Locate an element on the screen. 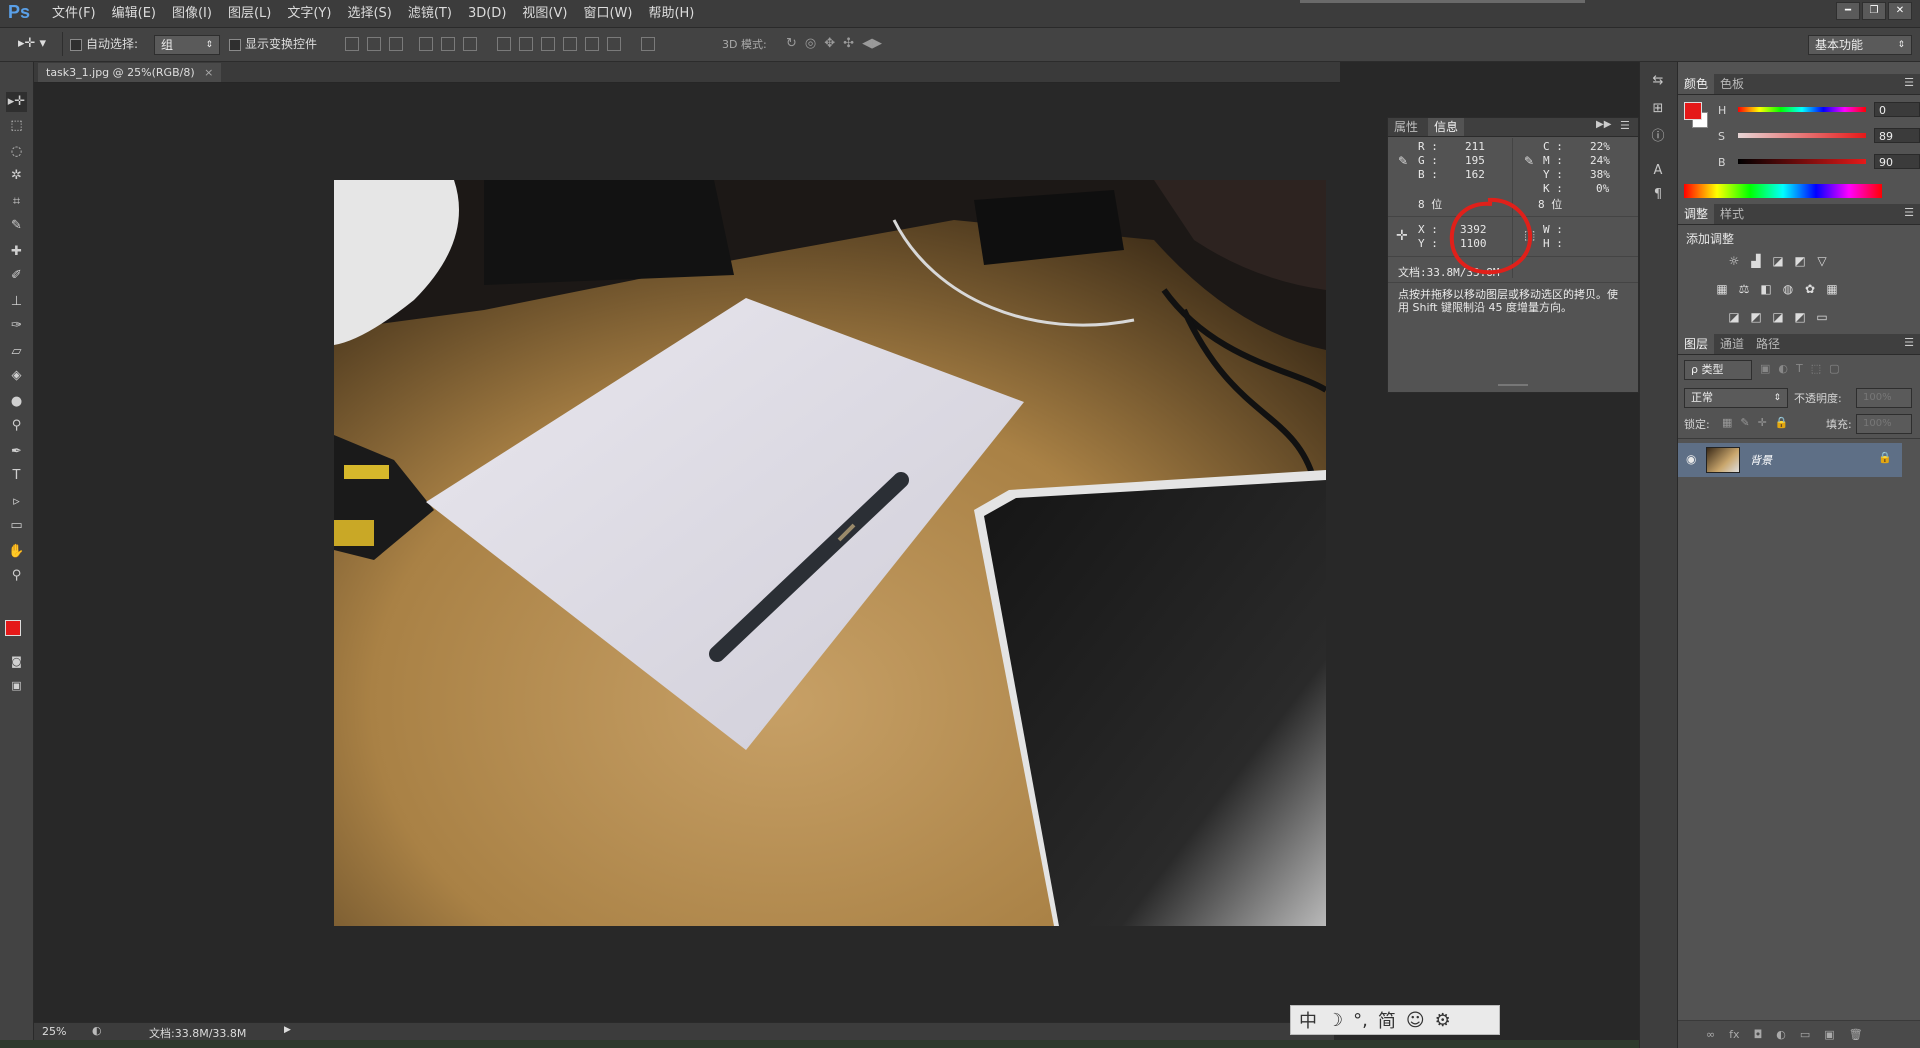 This screenshot has height=1048, width=1920. eyedropper-rgb-icon: ✎ is located at coordinates (1403, 161).